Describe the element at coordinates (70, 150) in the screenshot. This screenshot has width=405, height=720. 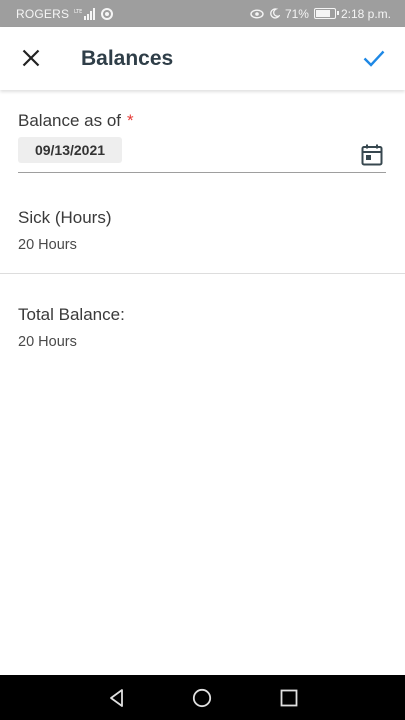
I see `date-field: 09/13/2021` at that location.